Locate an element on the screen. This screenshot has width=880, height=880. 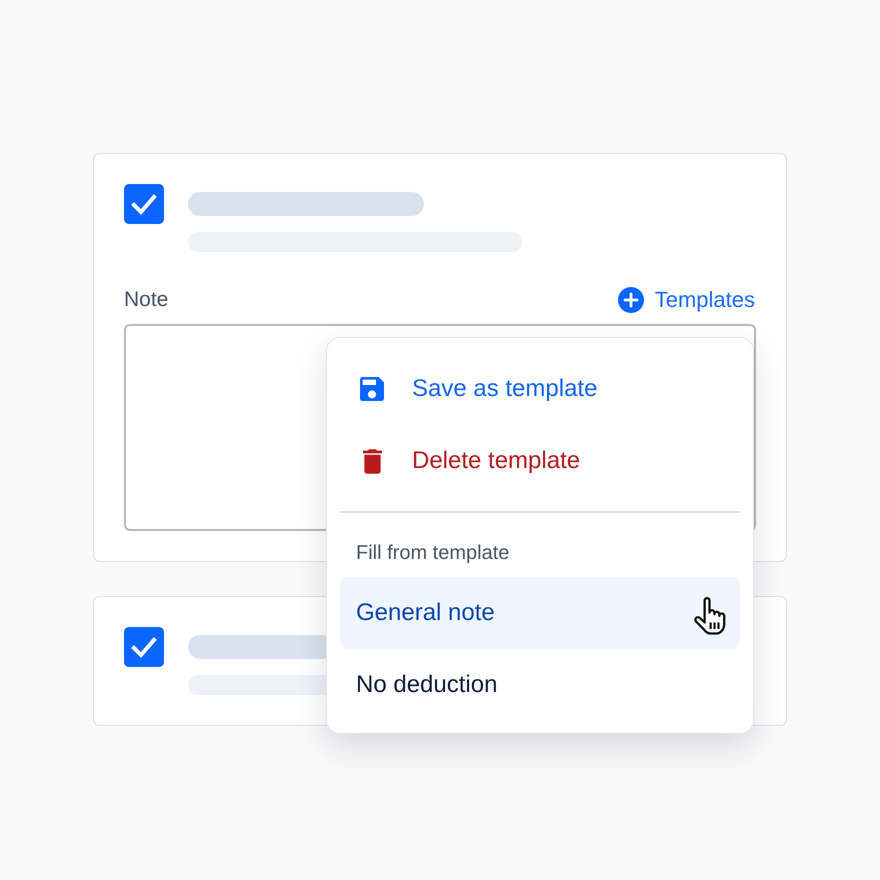
menu-item: Delete template is located at coordinates (540, 461).